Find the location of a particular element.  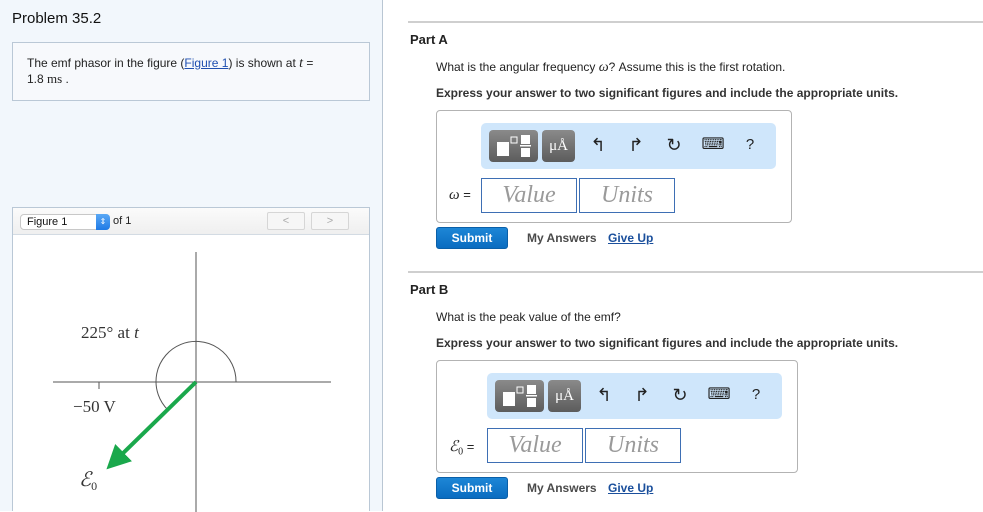

omega-label: ω = is located at coordinates (460, 195).